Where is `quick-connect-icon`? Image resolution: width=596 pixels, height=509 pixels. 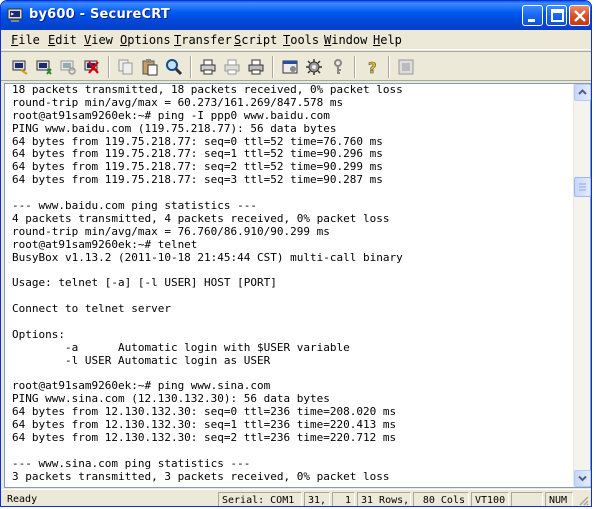 quick-connect-icon is located at coordinates (44, 67).